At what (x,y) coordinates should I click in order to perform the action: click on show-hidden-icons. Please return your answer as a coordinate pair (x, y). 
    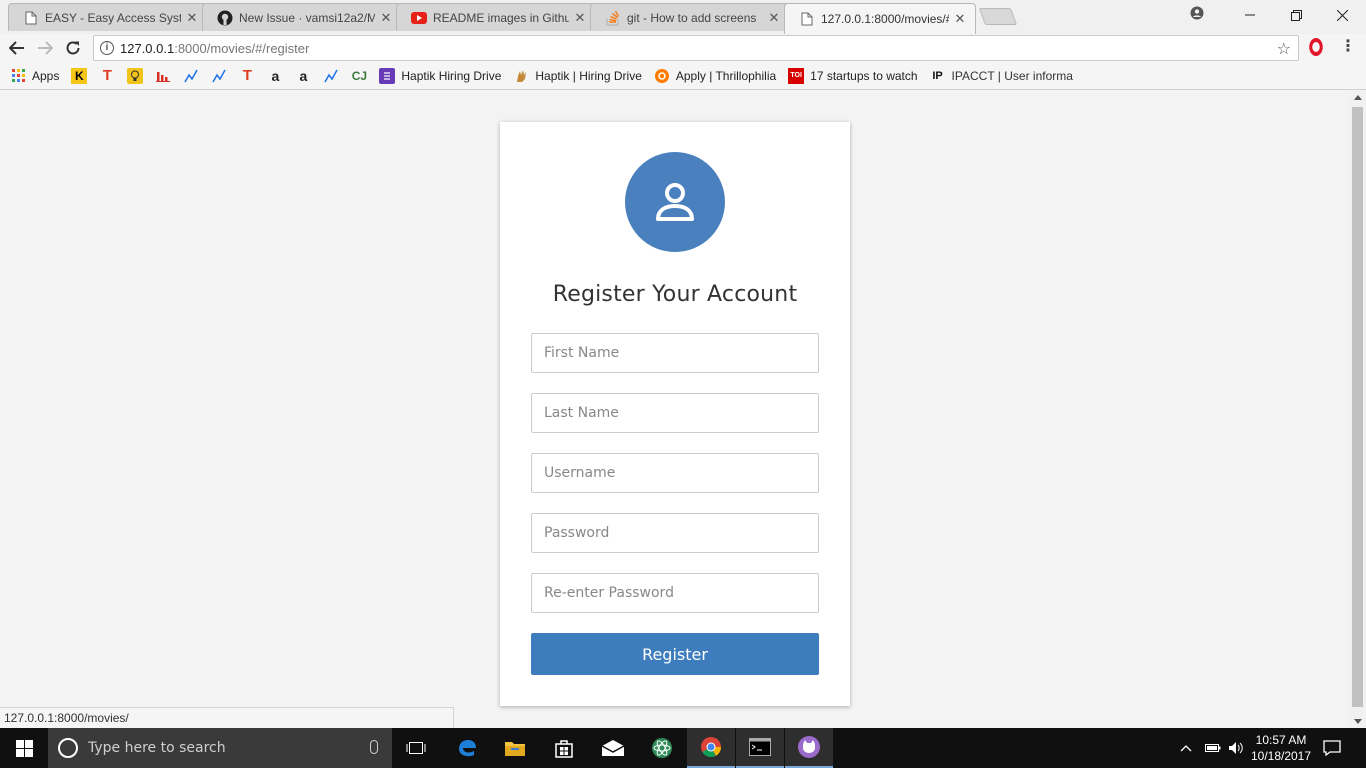
    Looking at the image, I should click on (1186, 748).